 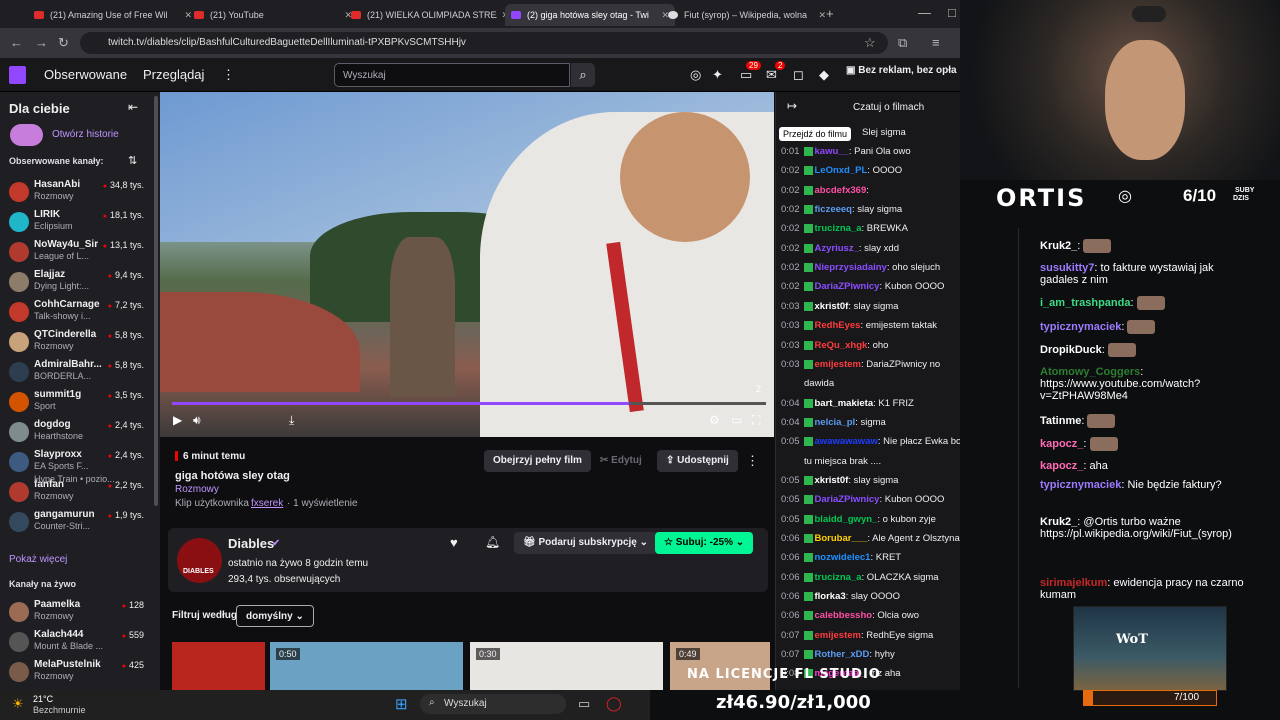 I want to click on chat-username: Rother_xDD, so click(x=842, y=654).